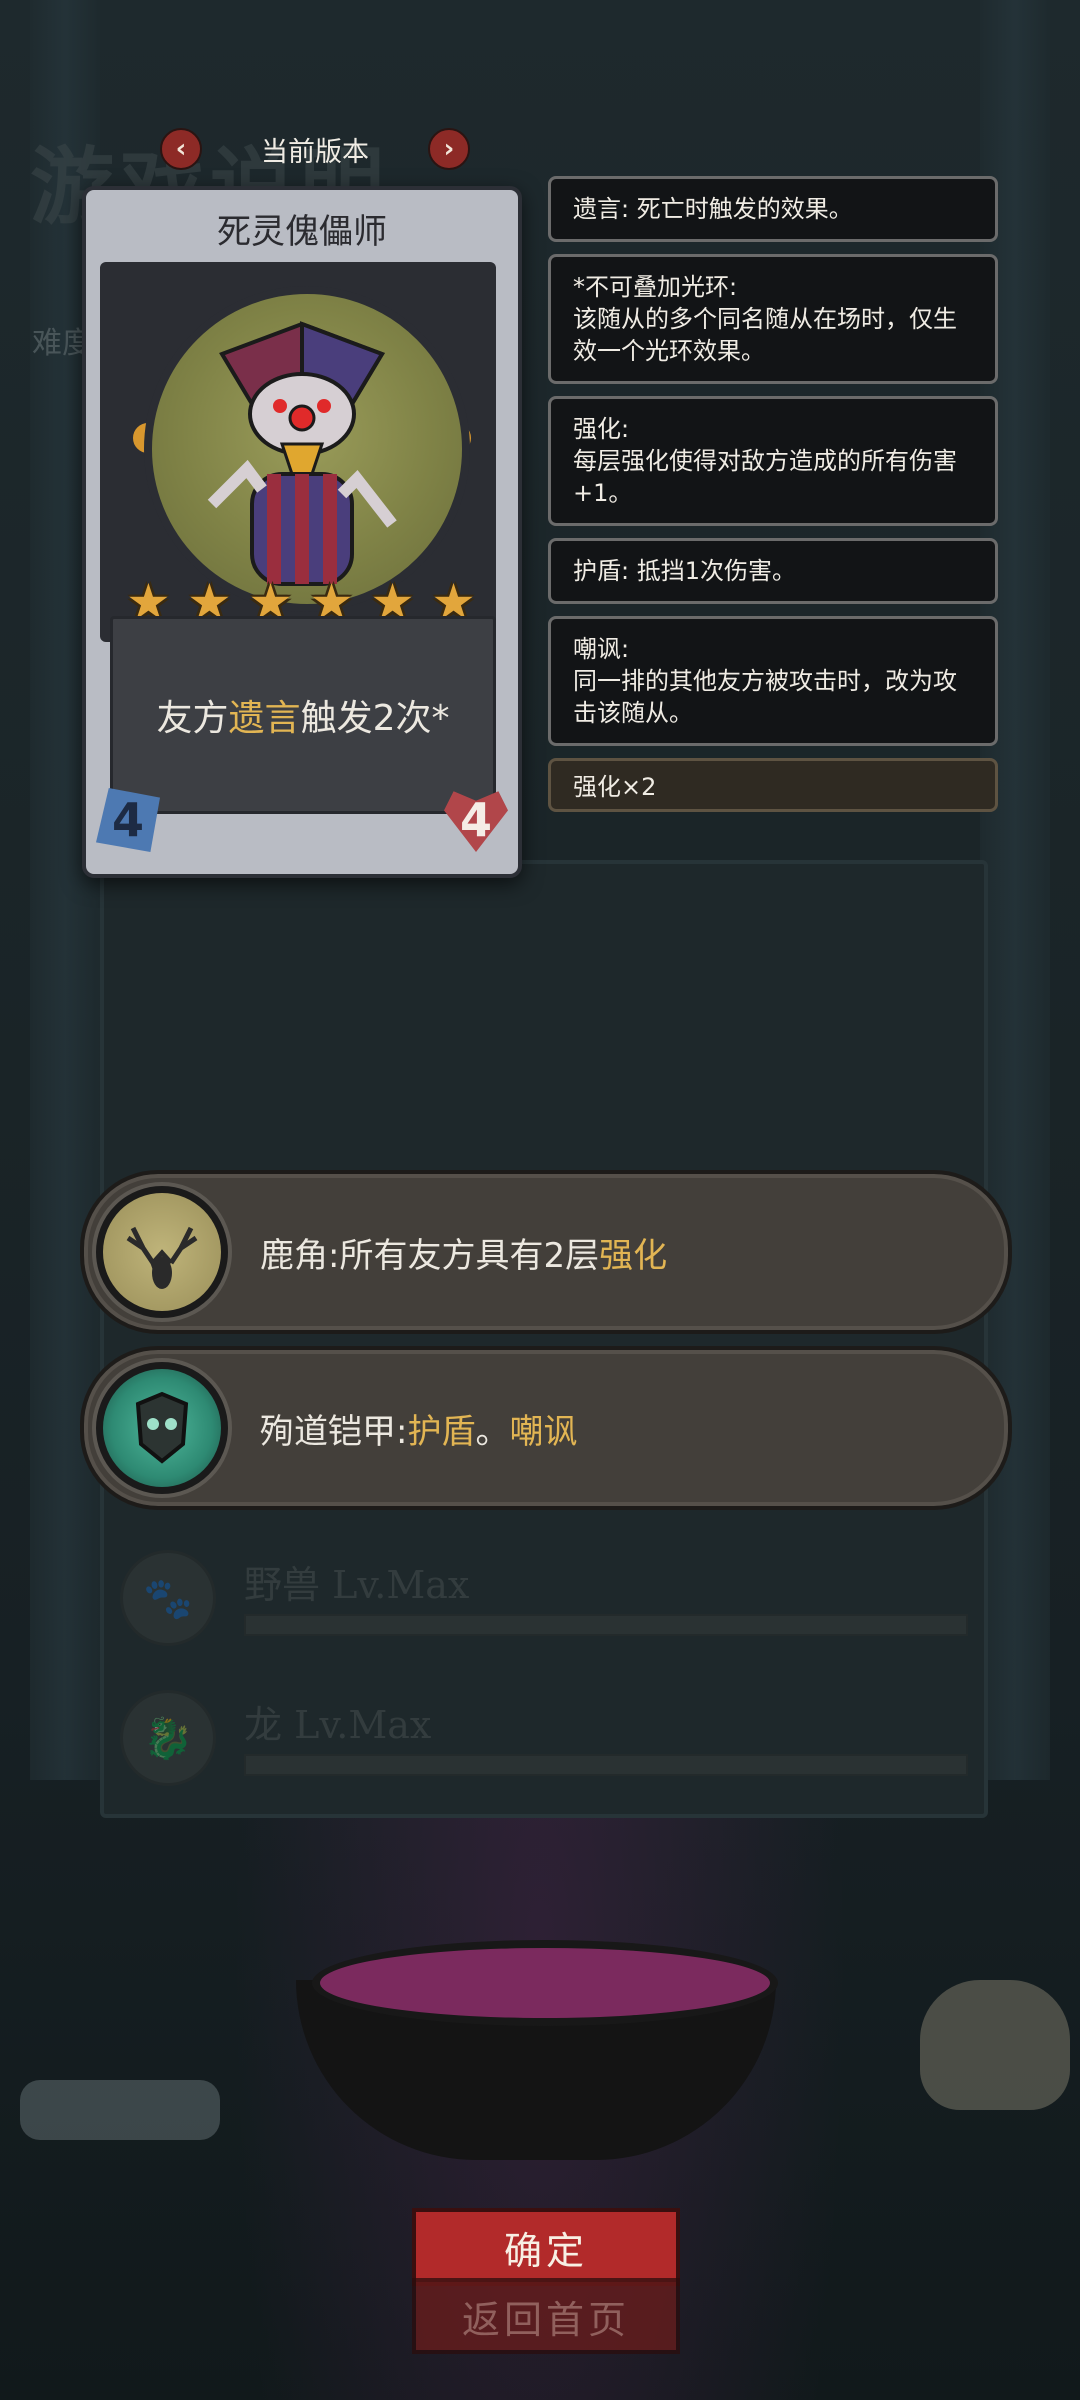 The width and height of the screenshot is (1080, 2400). What do you see at coordinates (601, 429) in the screenshot?
I see `tooltip-title: 强化:` at bounding box center [601, 429].